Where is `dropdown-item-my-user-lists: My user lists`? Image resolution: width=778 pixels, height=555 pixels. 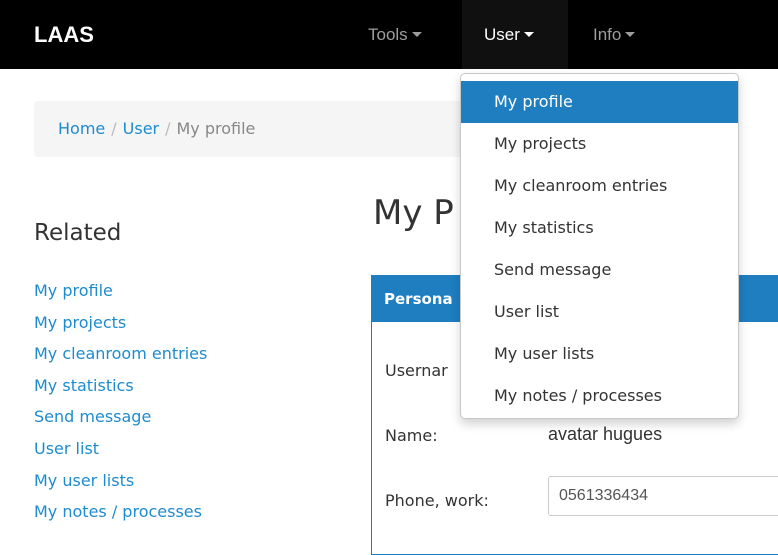
dropdown-item-my-user-lists: My user lists is located at coordinates (599, 354).